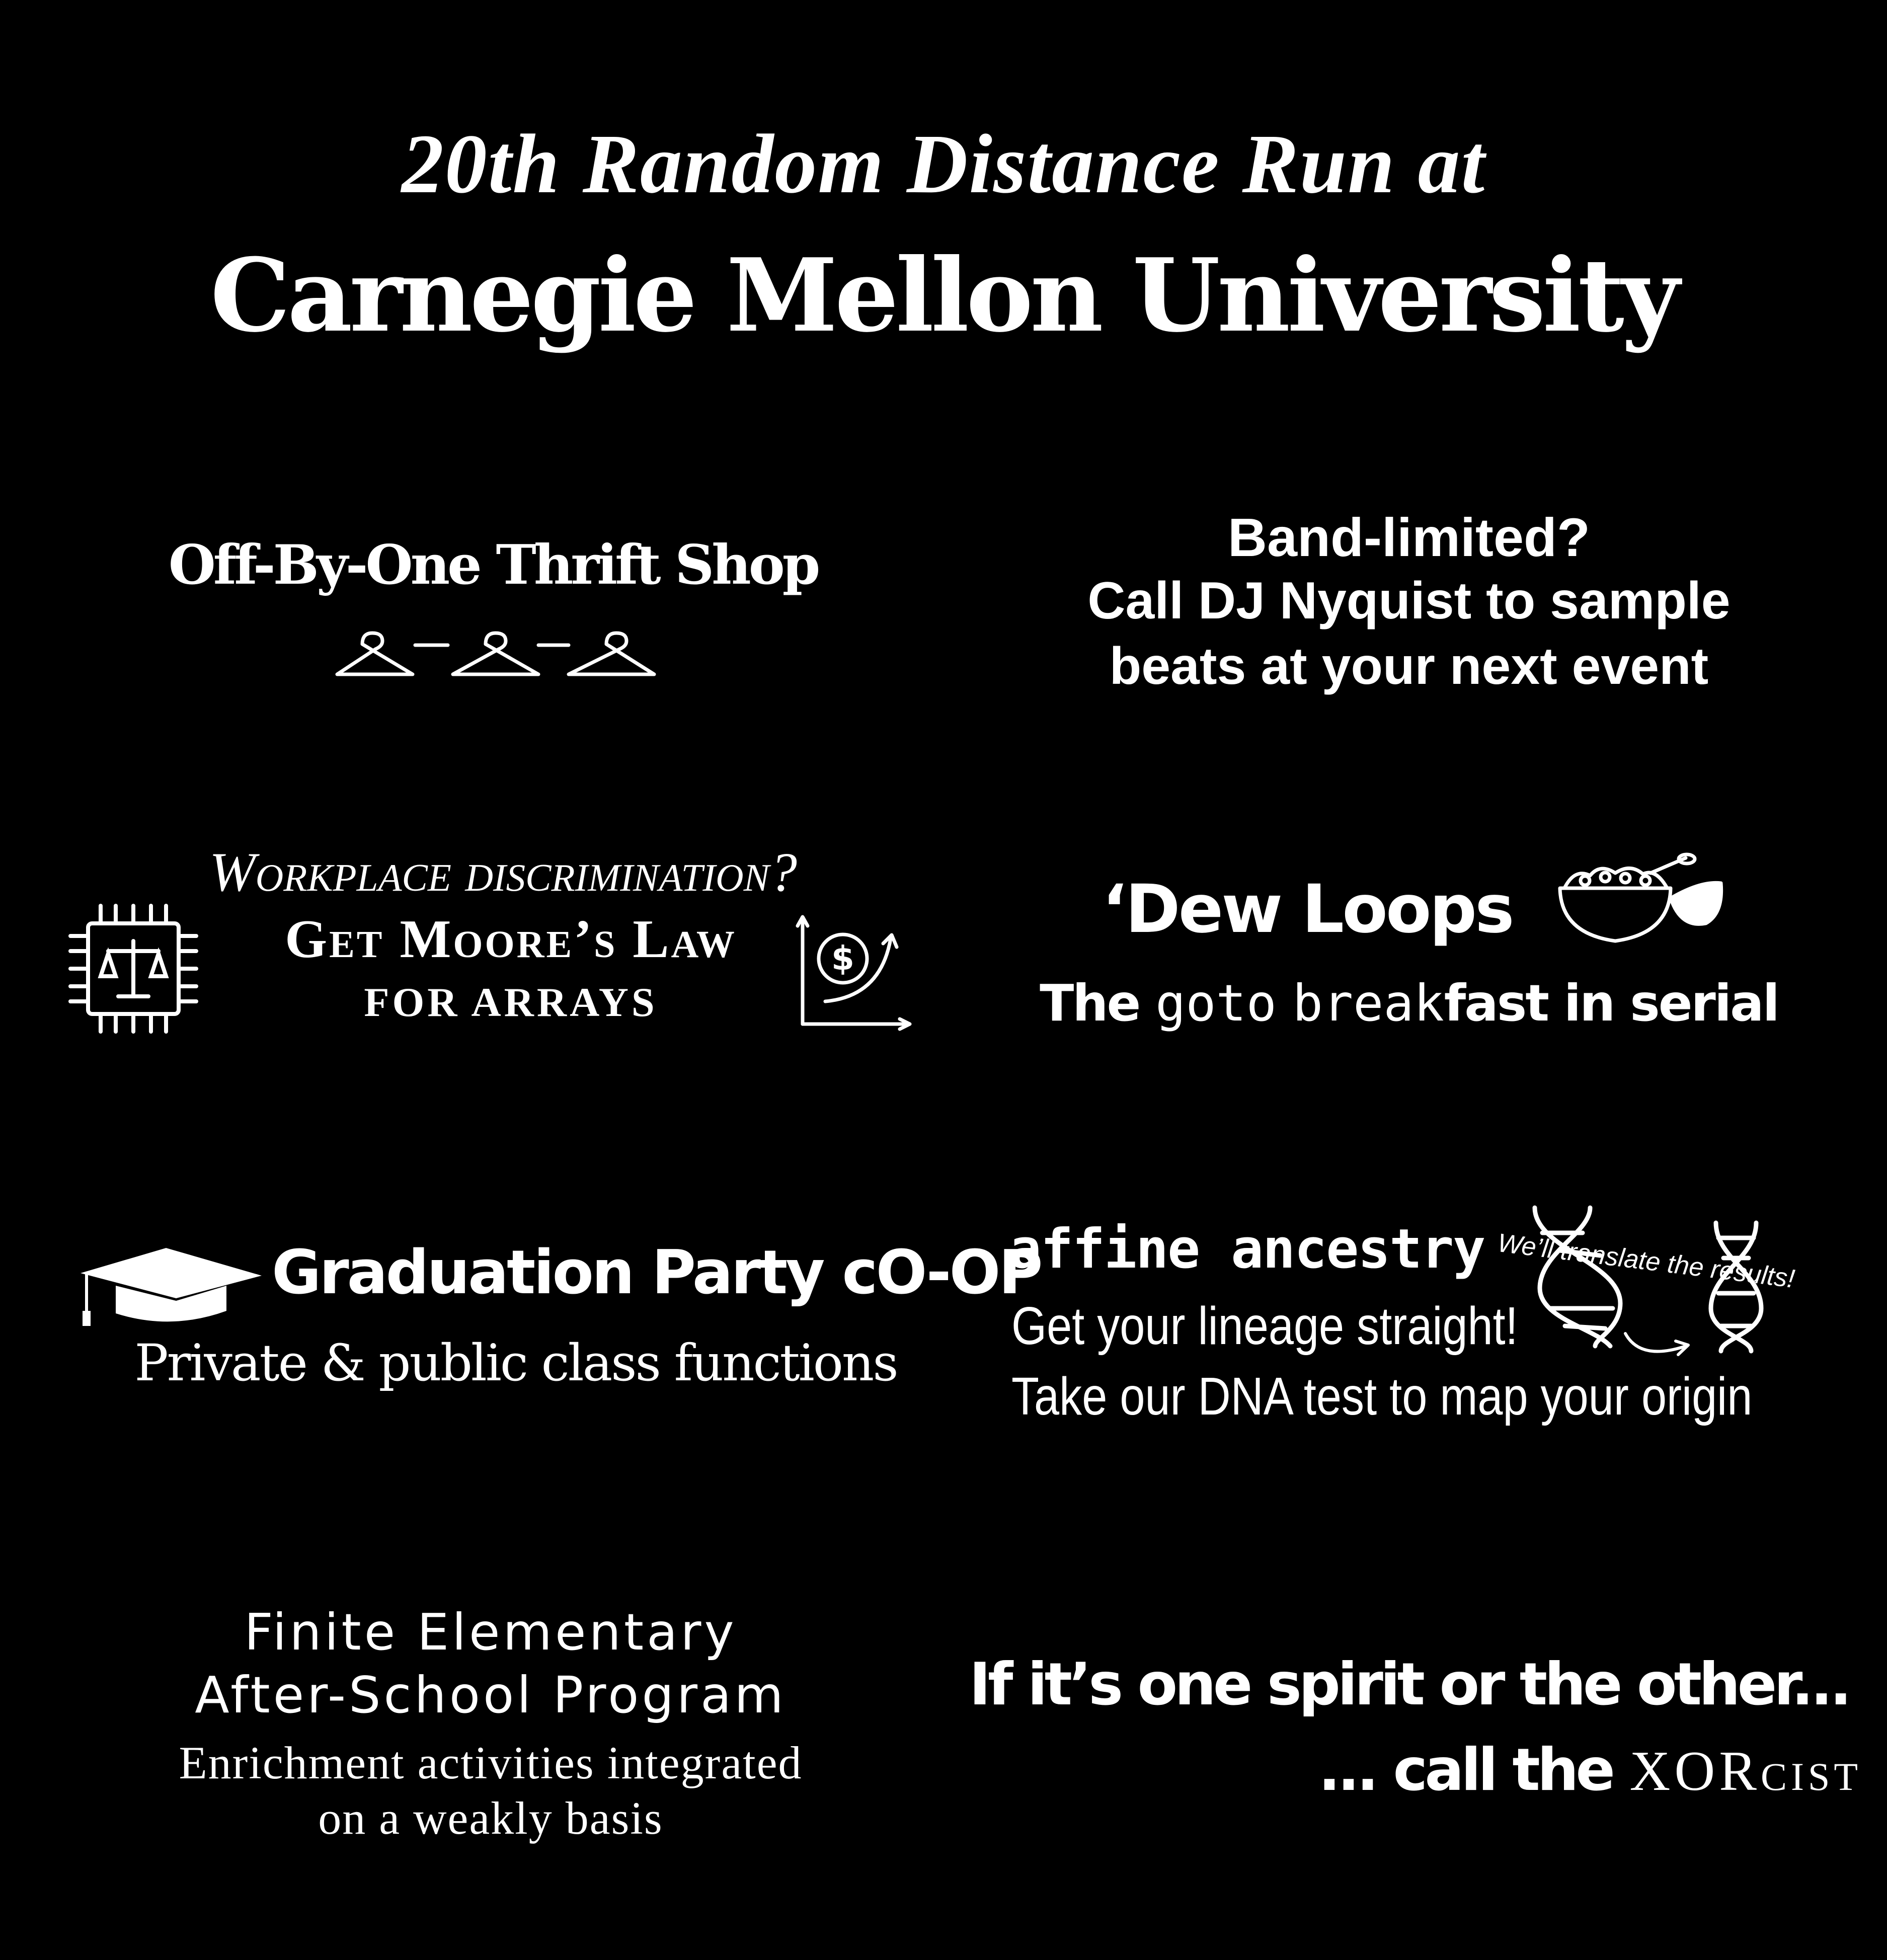 The height and width of the screenshot is (1960, 1887). What do you see at coordinates (1409, 666) in the screenshot?
I see `band-limited-line3: beats at your next event` at bounding box center [1409, 666].